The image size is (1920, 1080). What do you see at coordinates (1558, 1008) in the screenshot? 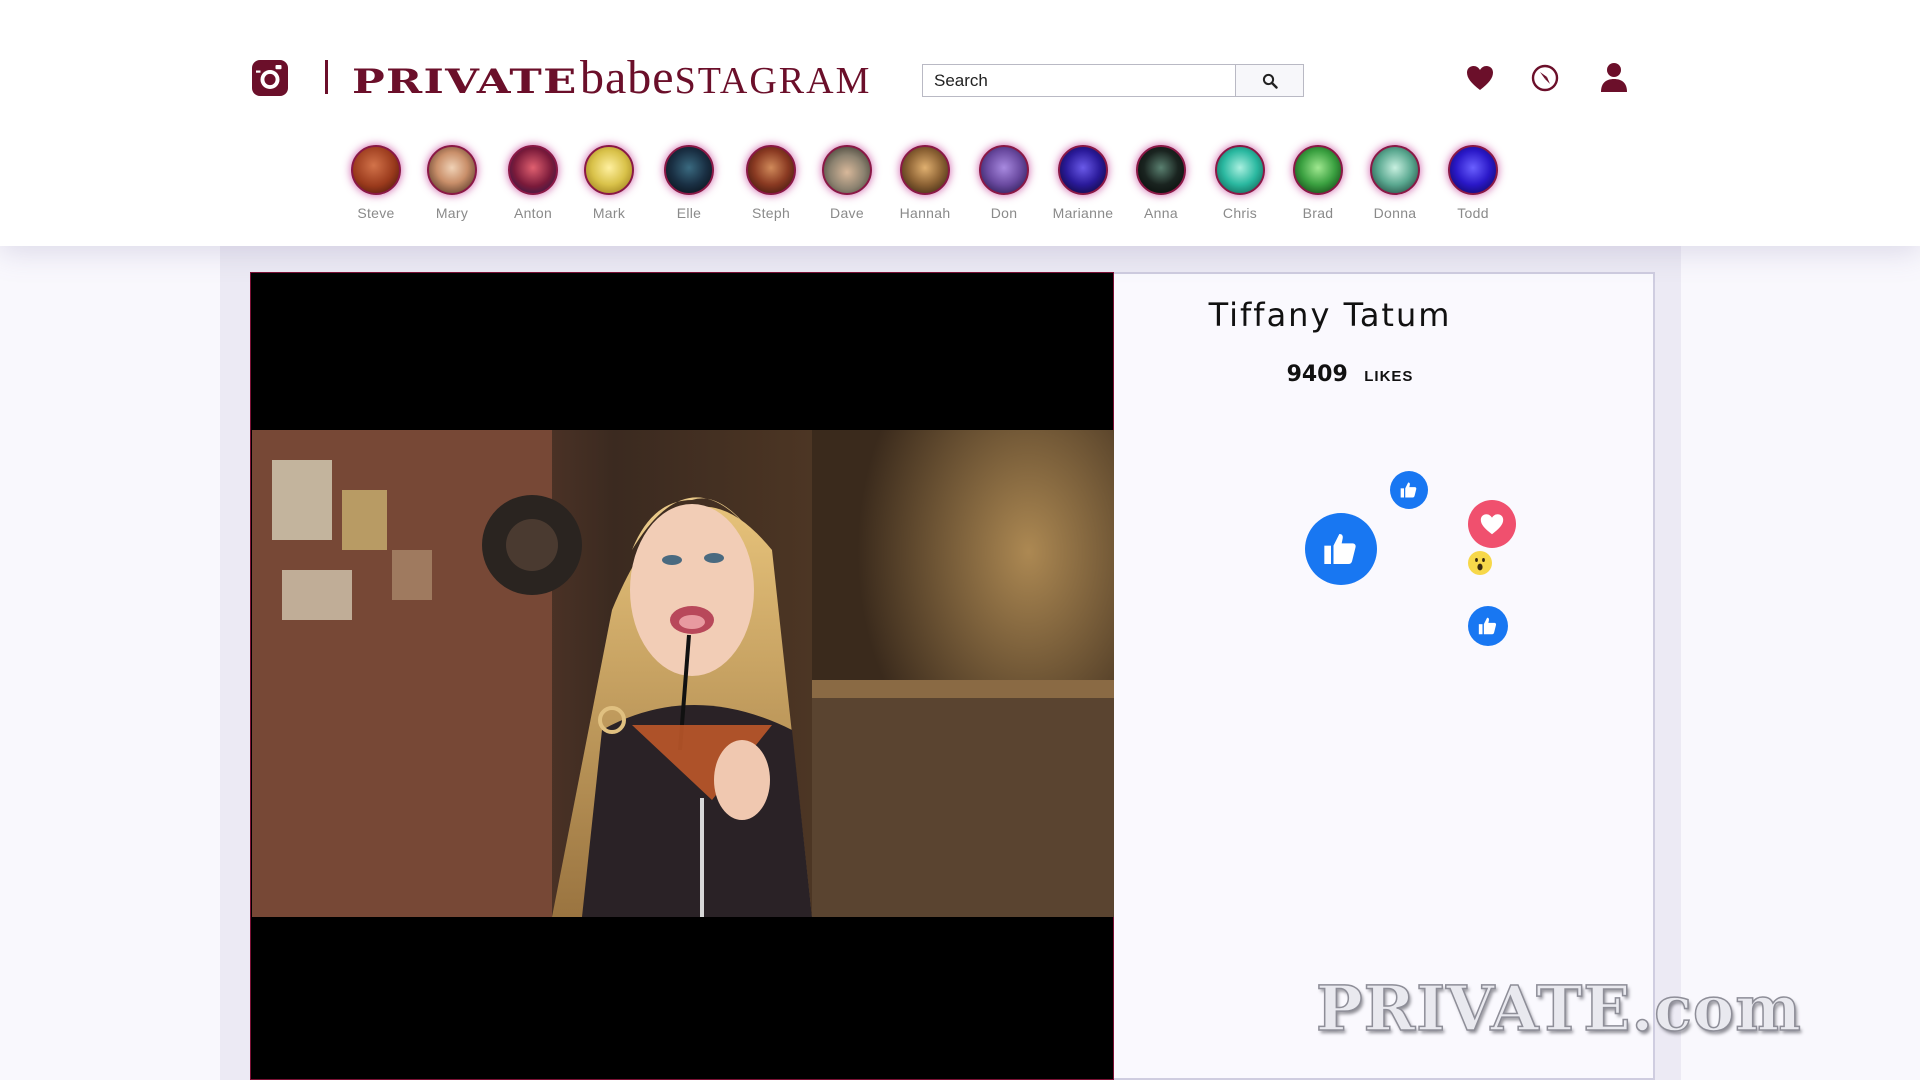
I see `private-com-watermark: PRIVATE.com` at bounding box center [1558, 1008].